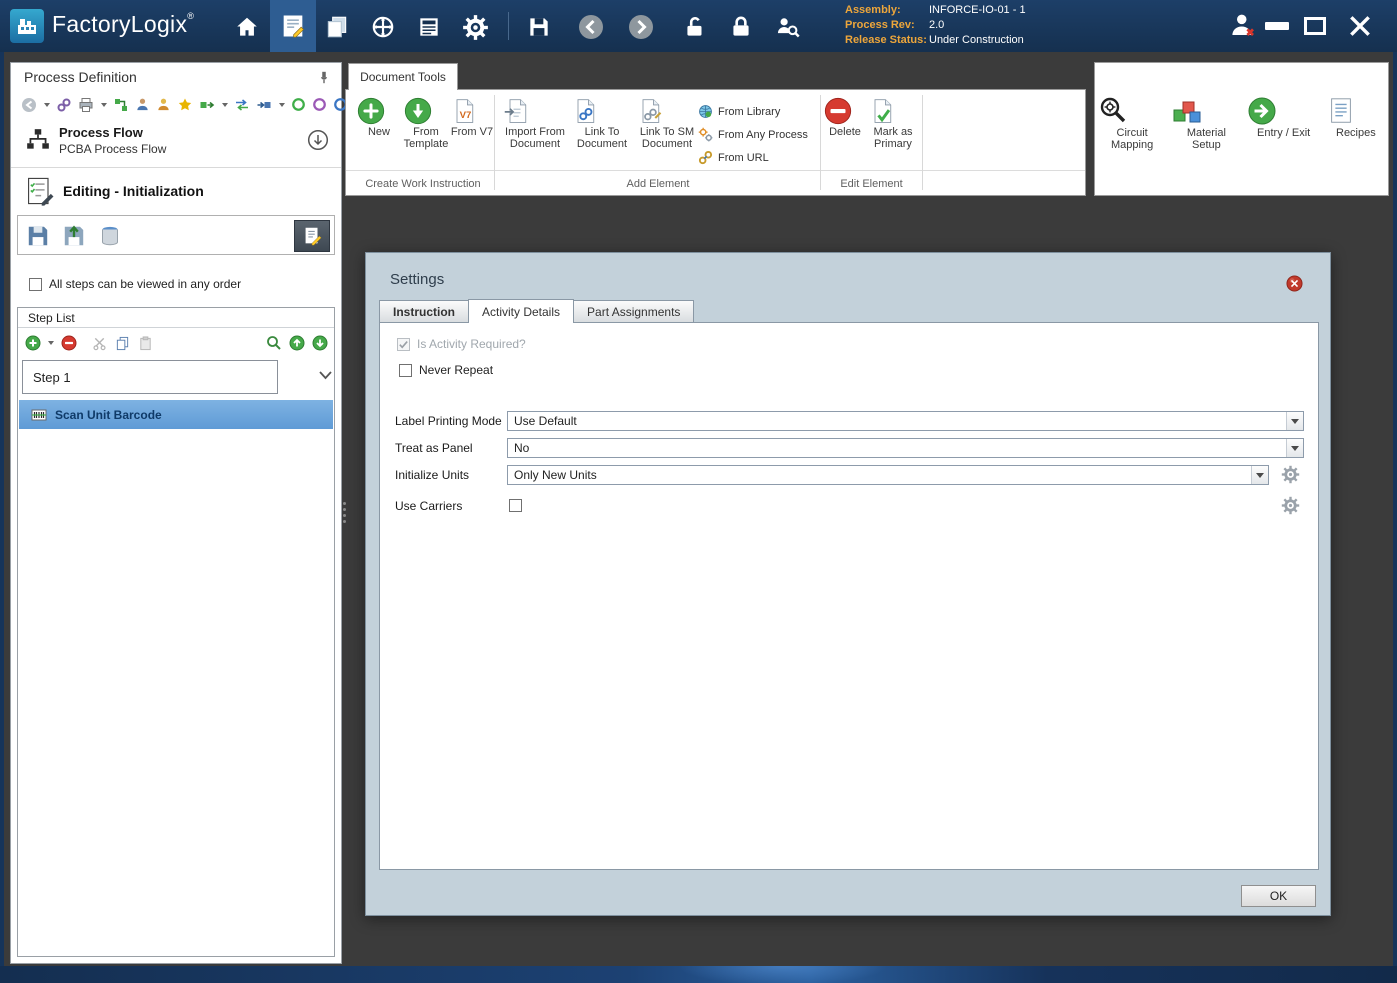 The width and height of the screenshot is (1397, 983). I want to click on logout-user-button, so click(1243, 25).